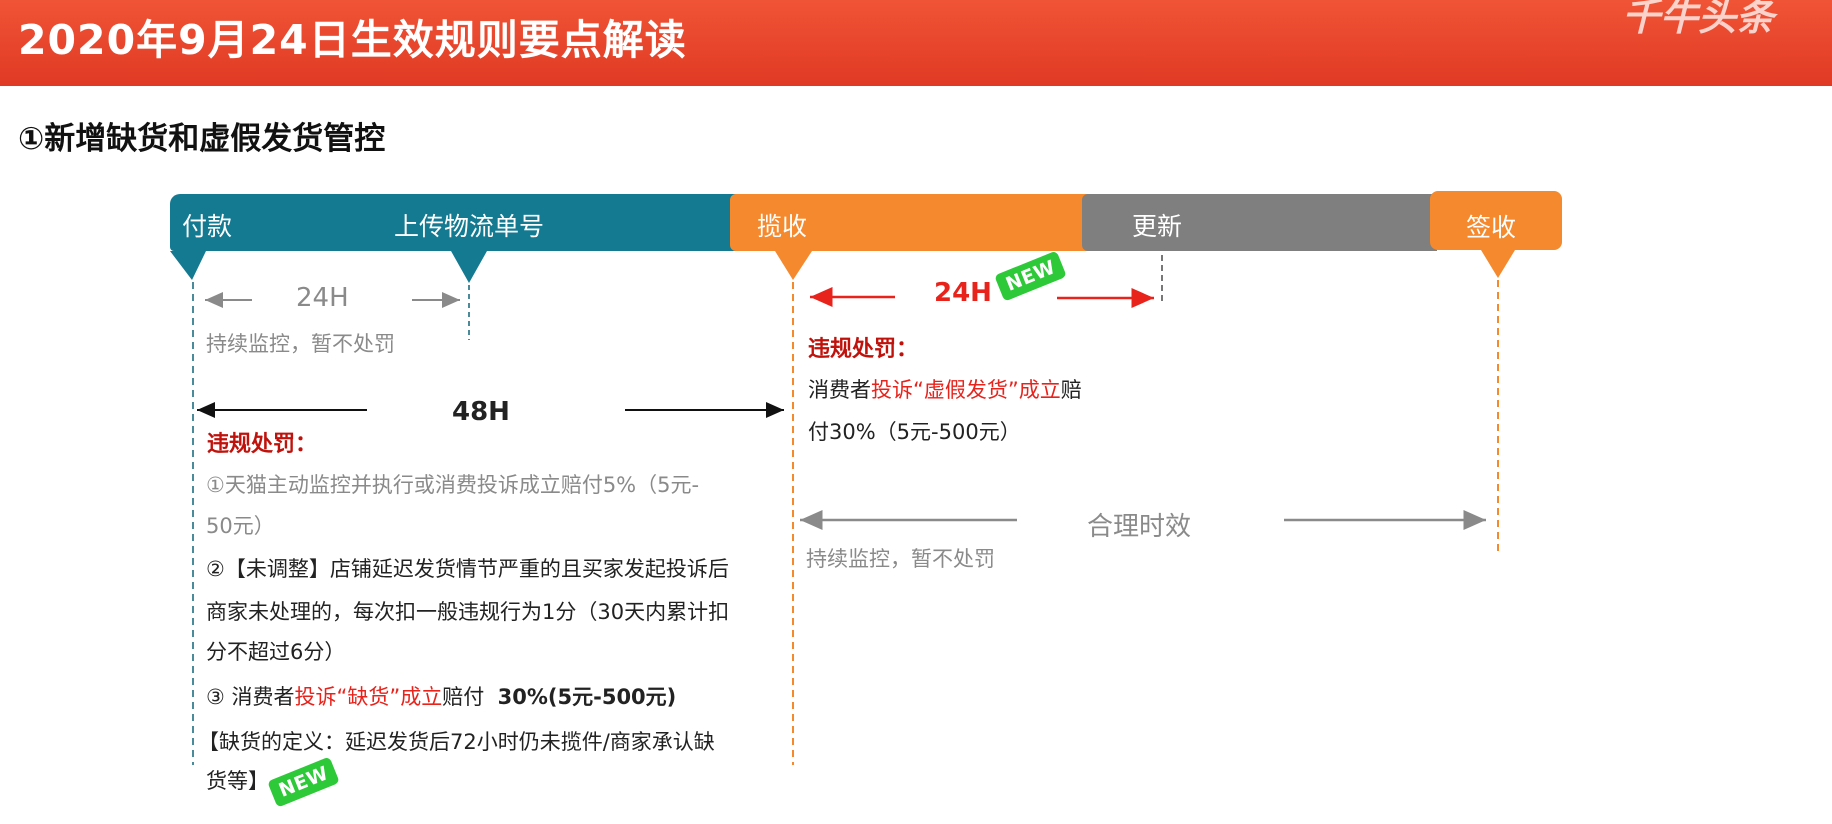 The image size is (1832, 824). Describe the element at coordinates (276, 652) in the screenshot. I see `rule2-line3: 分不超过6分）` at that location.